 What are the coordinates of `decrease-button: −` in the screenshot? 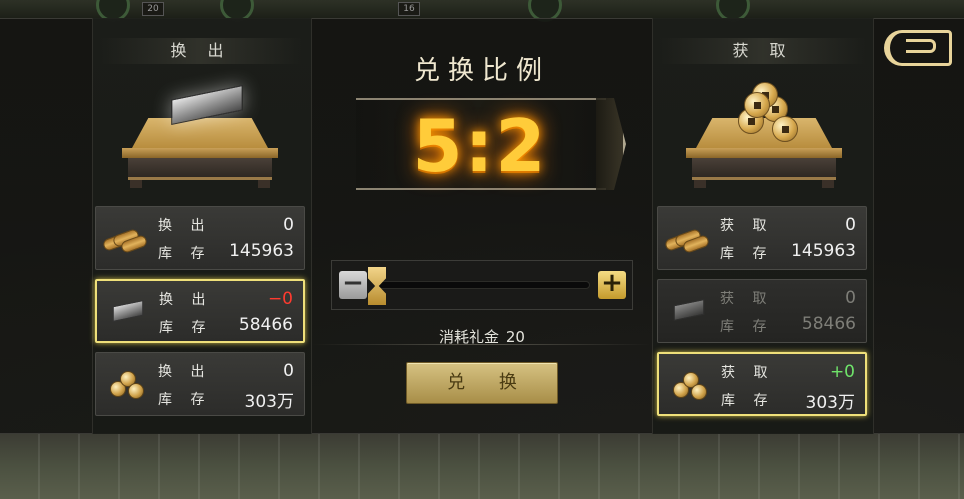 It's located at (353, 284).